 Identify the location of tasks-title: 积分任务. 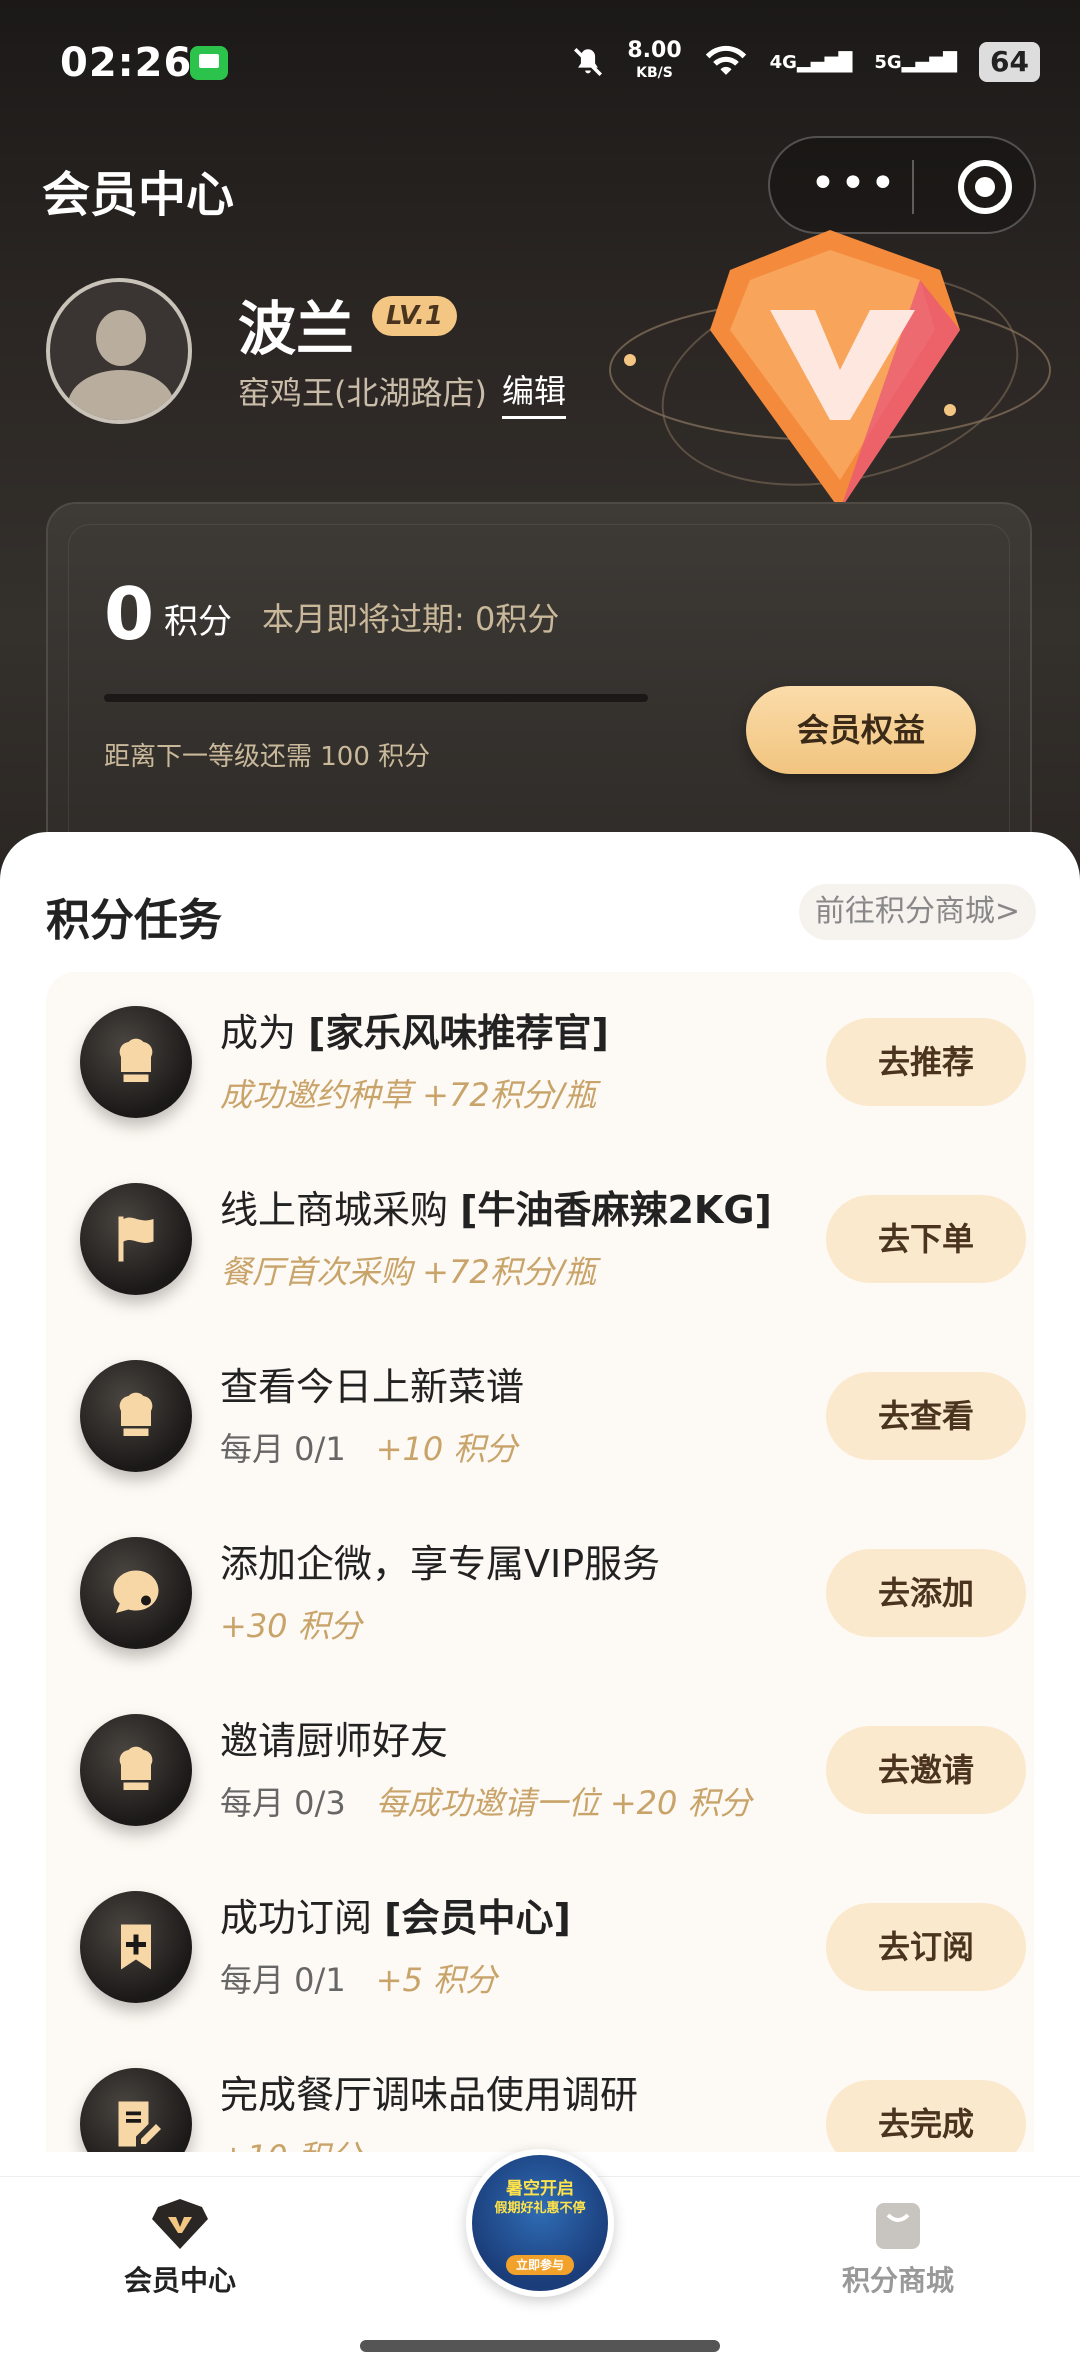
(134, 920).